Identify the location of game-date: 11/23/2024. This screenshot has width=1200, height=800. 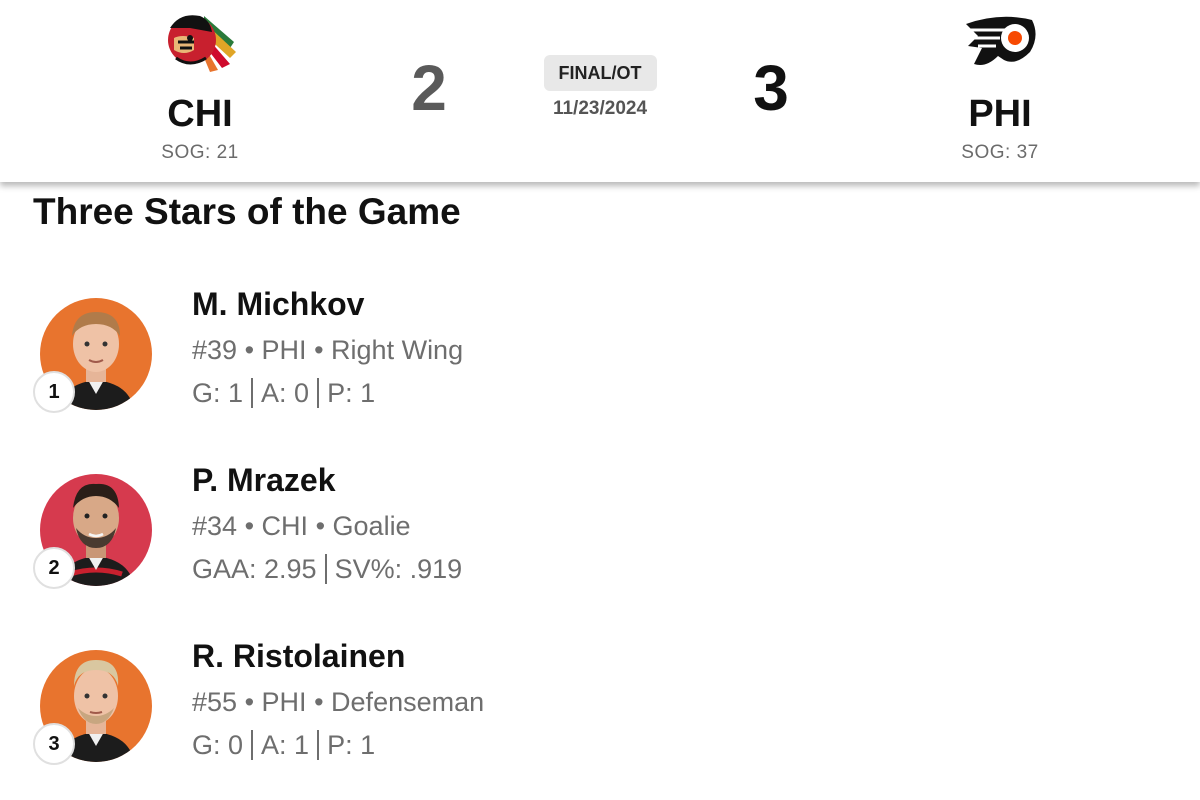
(600, 108).